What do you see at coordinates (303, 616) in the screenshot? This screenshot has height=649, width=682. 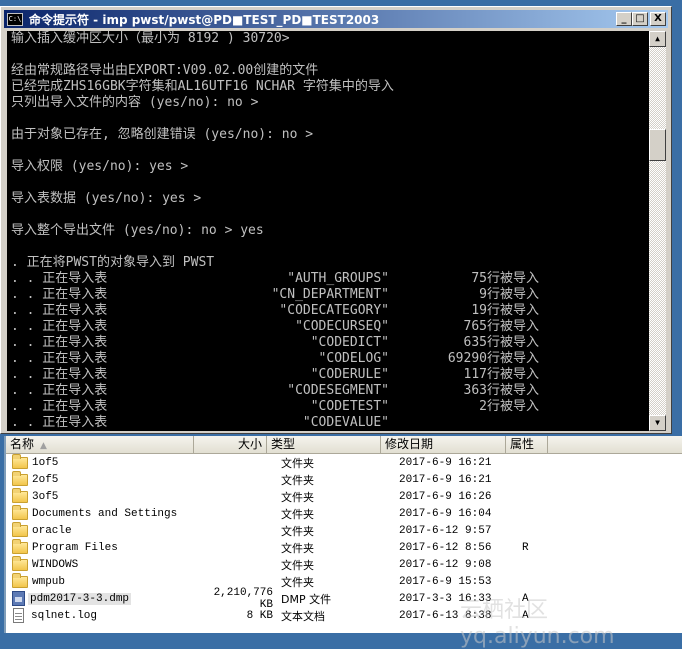 I see `file-type: 文本文档` at bounding box center [303, 616].